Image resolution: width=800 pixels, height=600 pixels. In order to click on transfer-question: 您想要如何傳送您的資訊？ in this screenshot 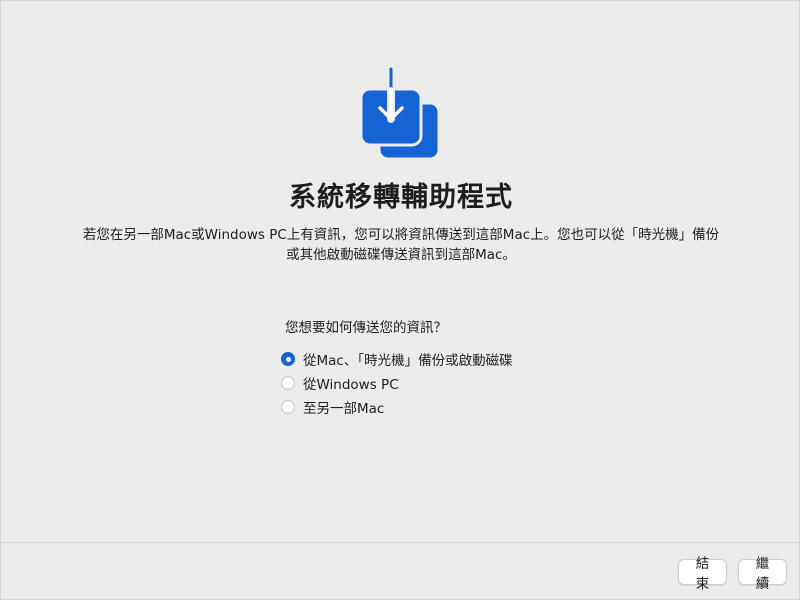, I will do `click(366, 328)`.